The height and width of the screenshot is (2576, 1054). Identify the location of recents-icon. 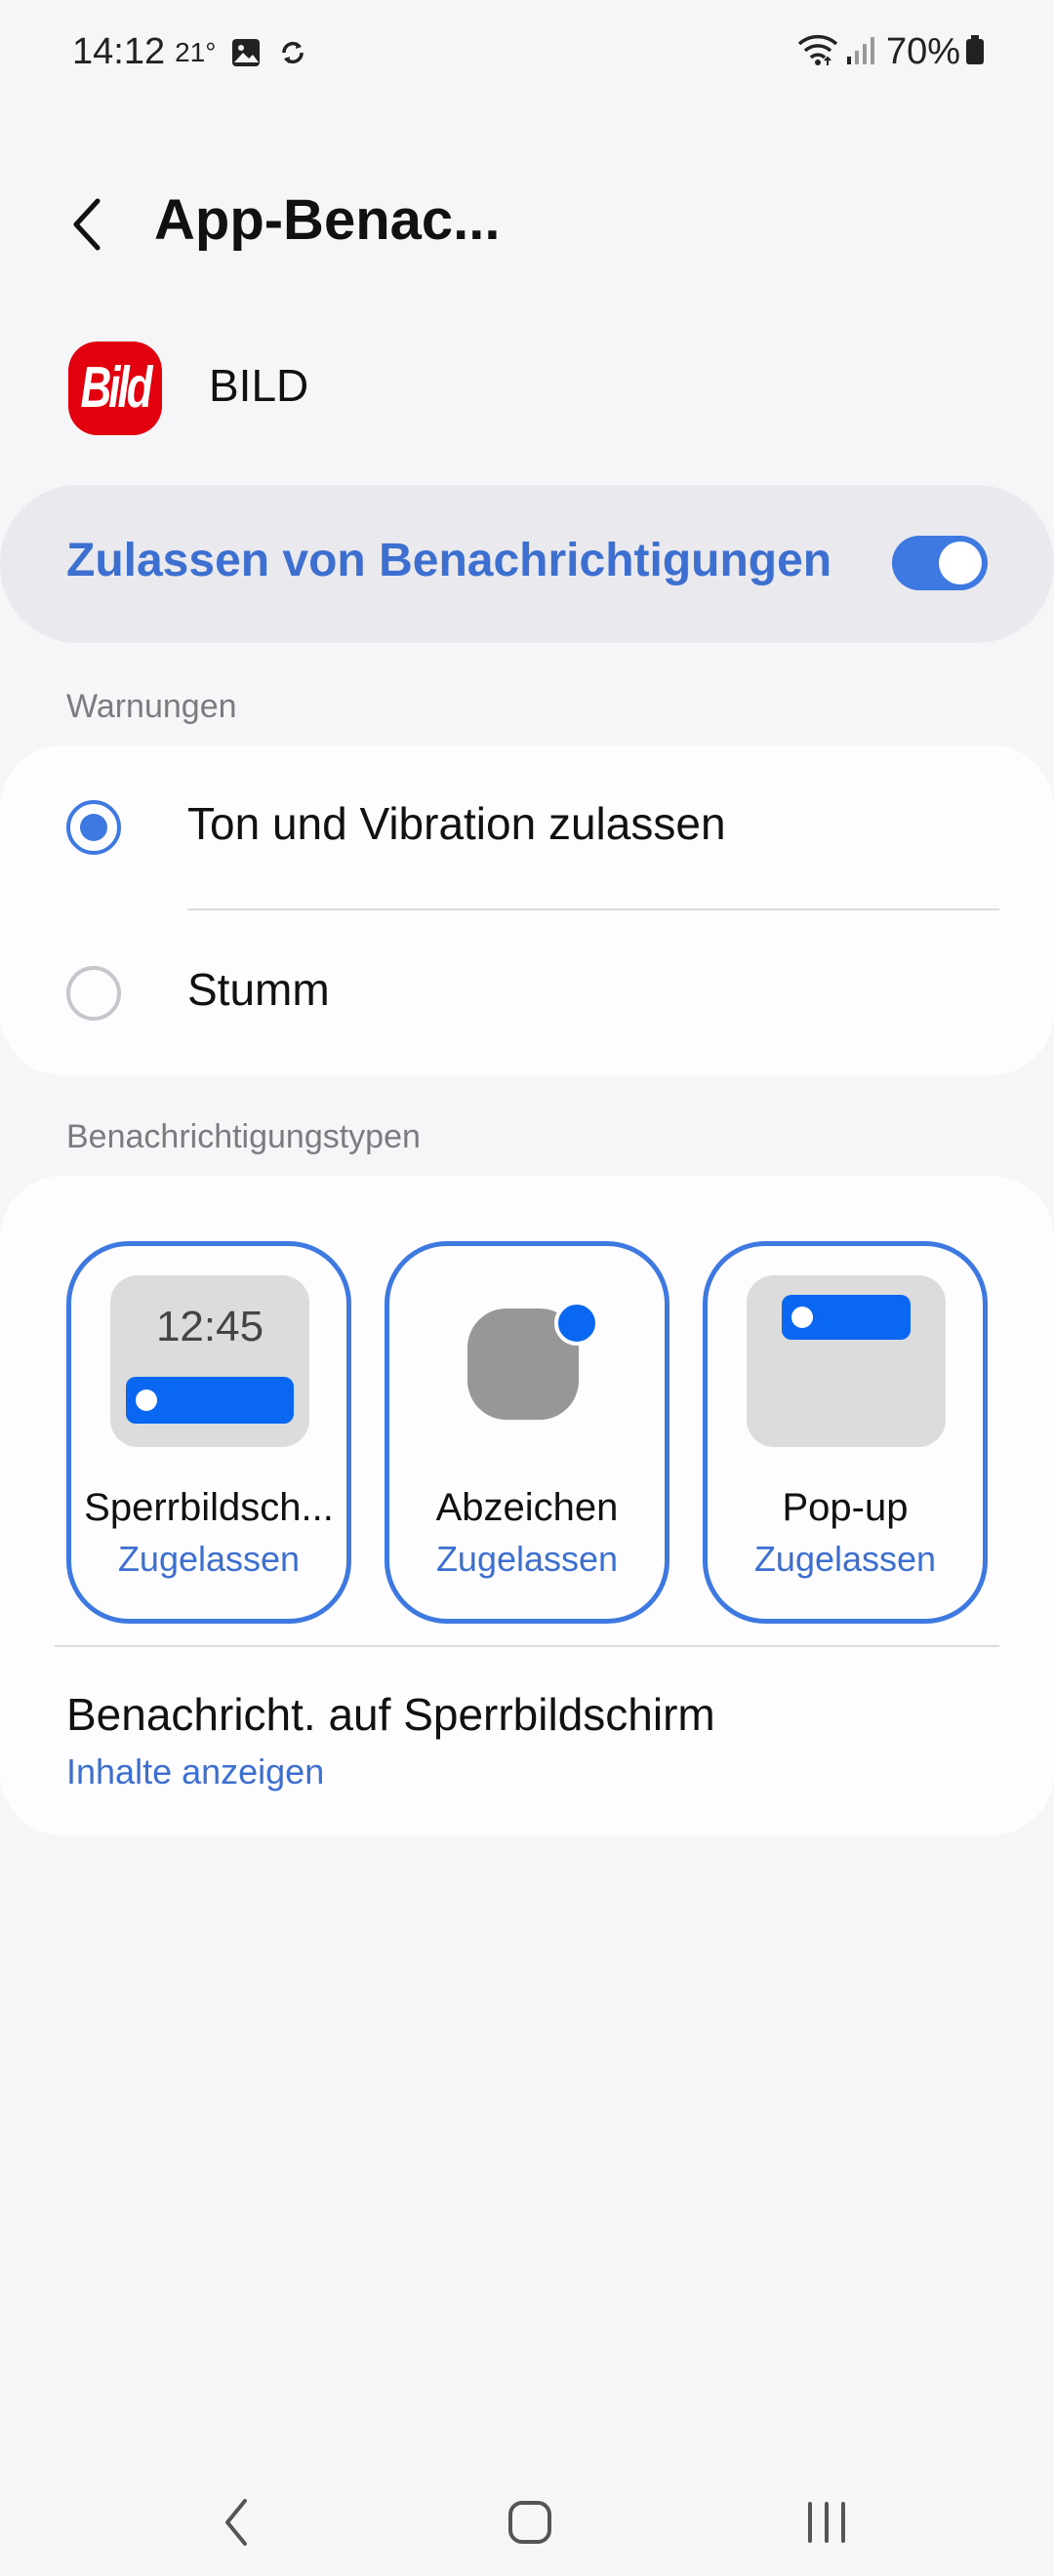
(826, 2522).